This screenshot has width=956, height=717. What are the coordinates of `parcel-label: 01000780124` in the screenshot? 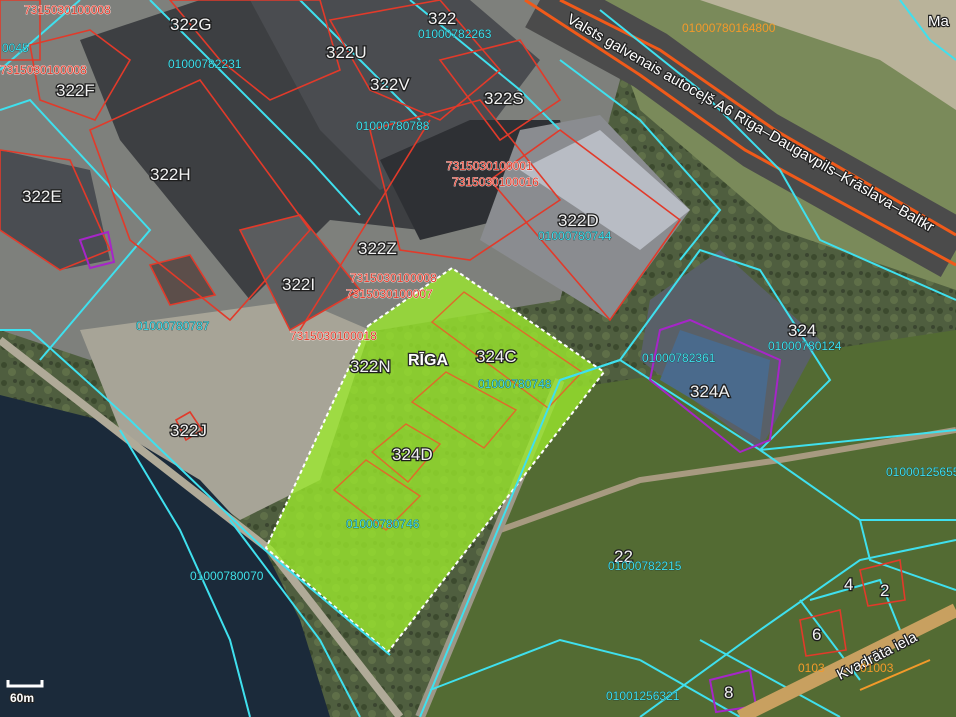 It's located at (805, 346).